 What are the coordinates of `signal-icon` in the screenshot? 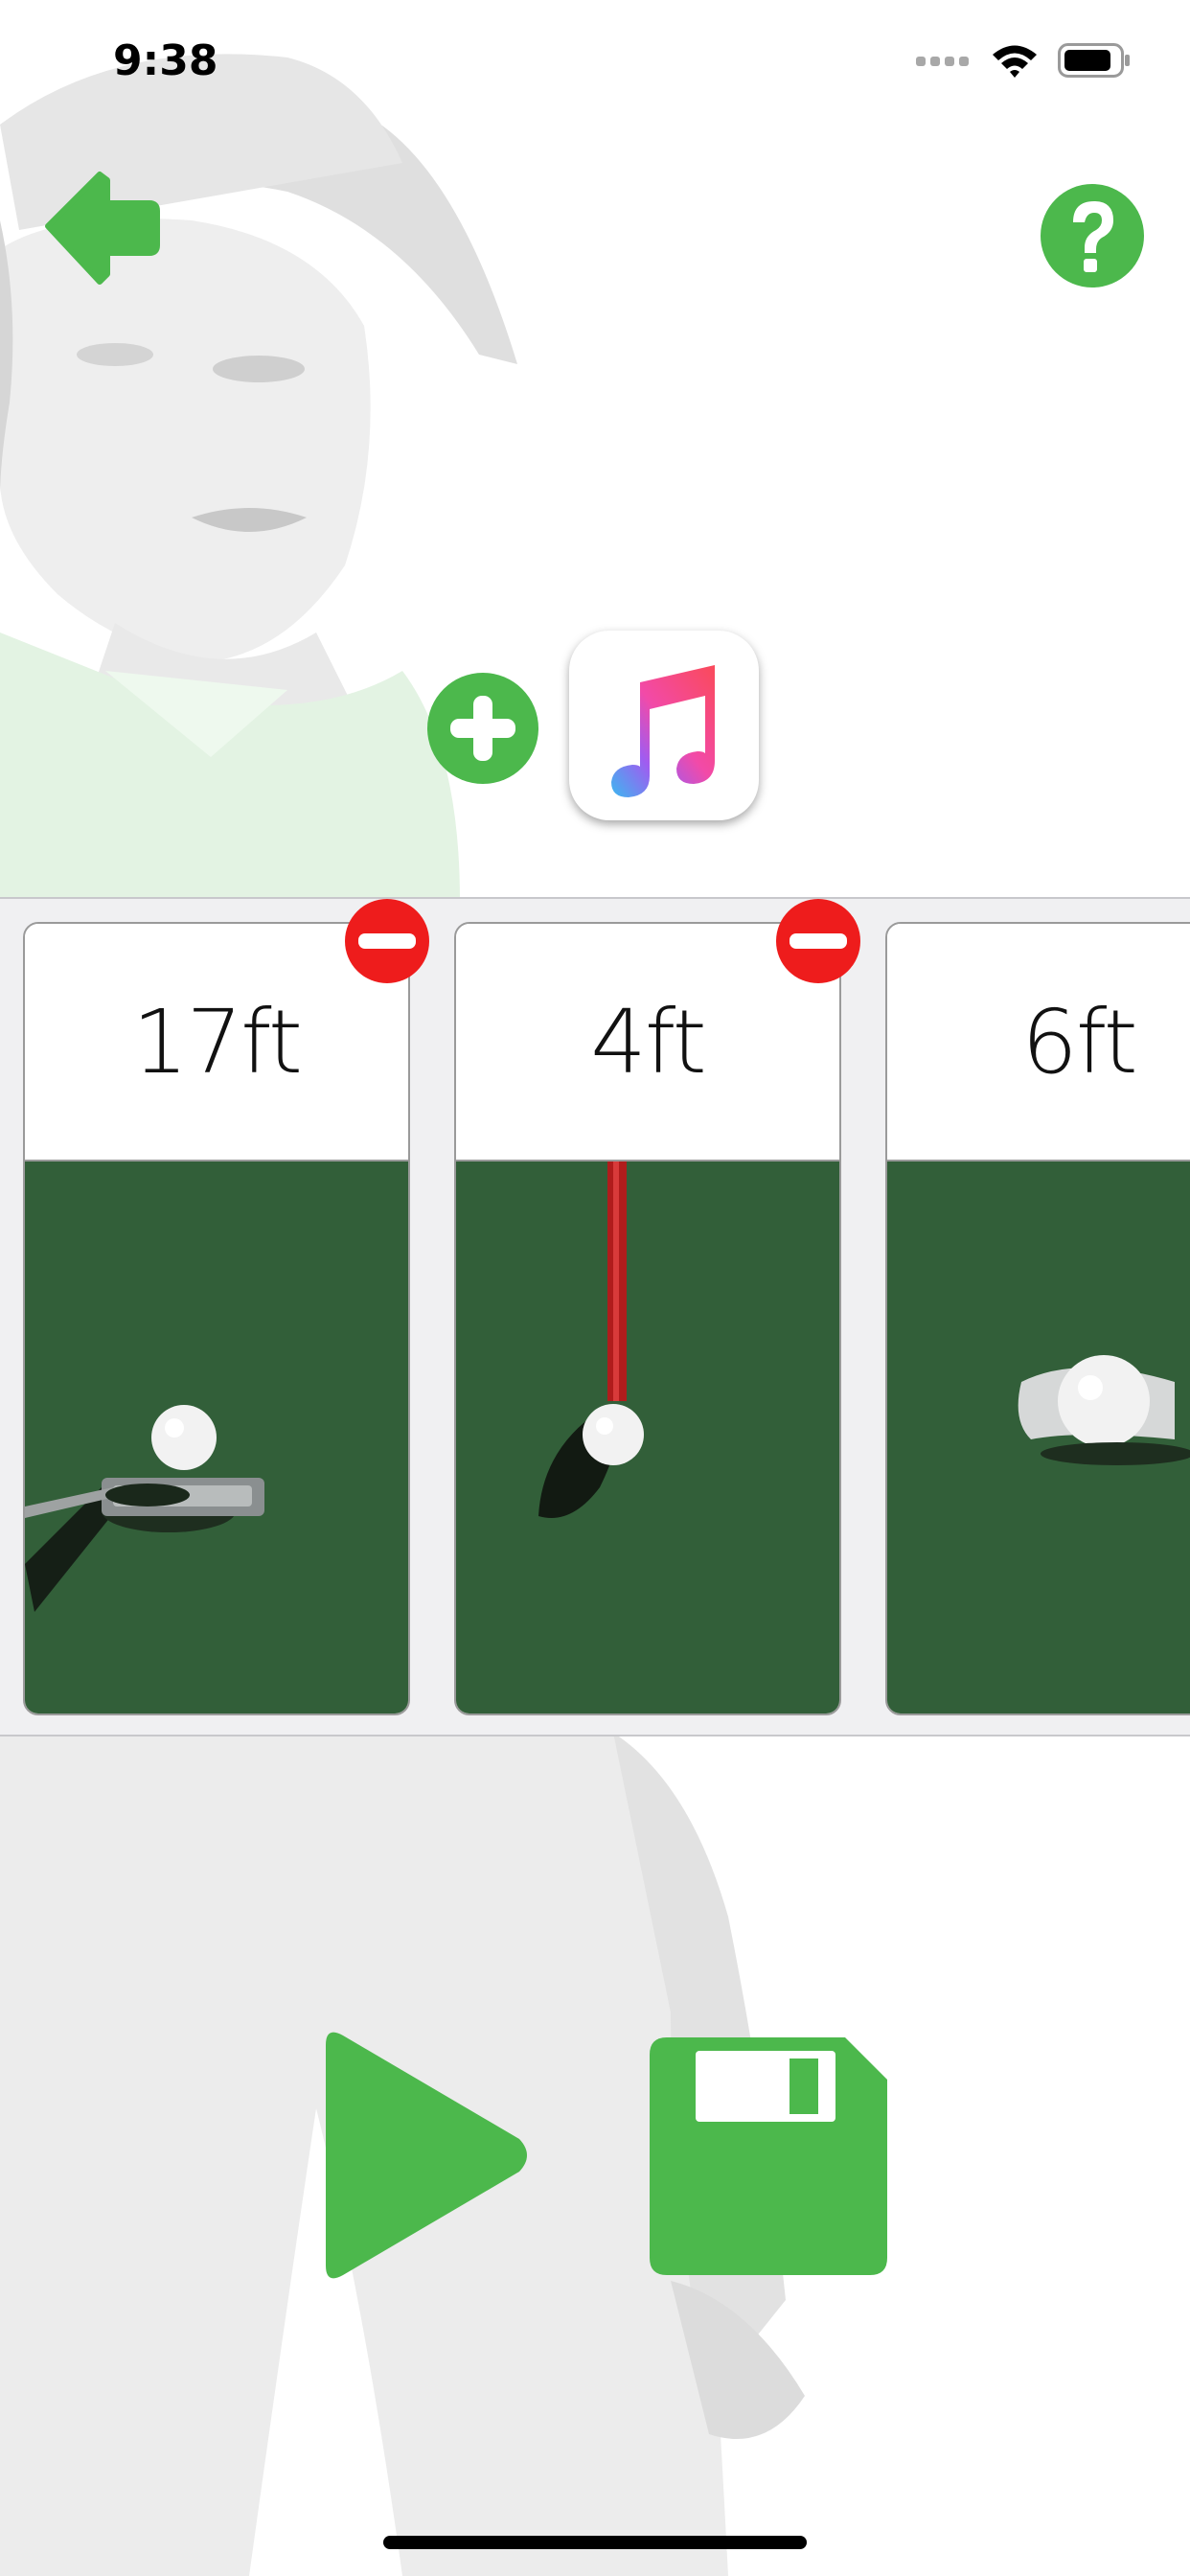 It's located at (943, 62).